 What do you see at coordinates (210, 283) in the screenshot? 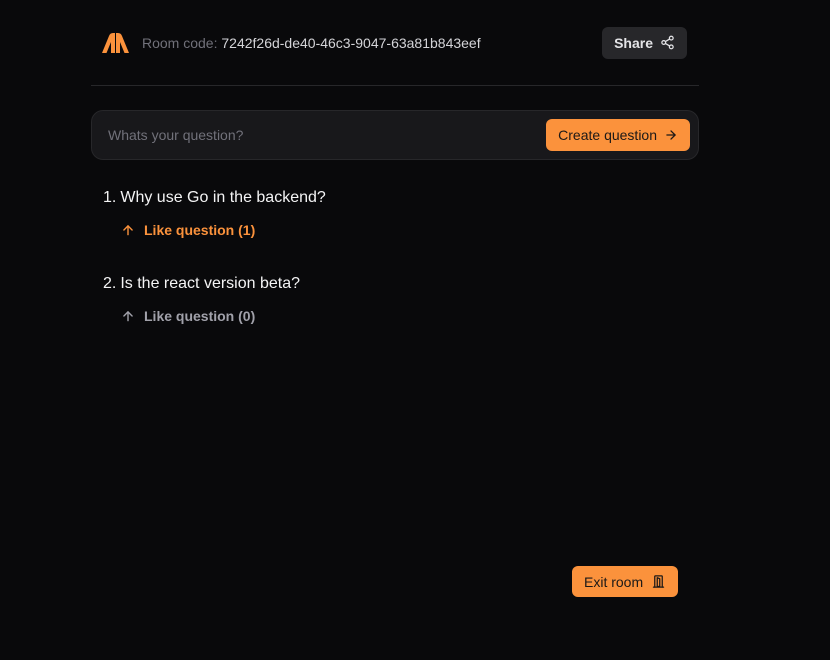
I see `question-title: Is the react version beta?` at bounding box center [210, 283].